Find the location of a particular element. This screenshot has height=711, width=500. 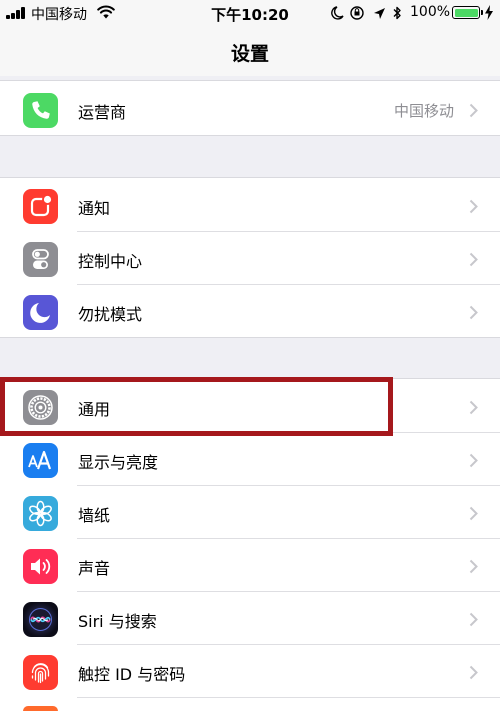

settings-row-general: 通用 is located at coordinates (250, 406).